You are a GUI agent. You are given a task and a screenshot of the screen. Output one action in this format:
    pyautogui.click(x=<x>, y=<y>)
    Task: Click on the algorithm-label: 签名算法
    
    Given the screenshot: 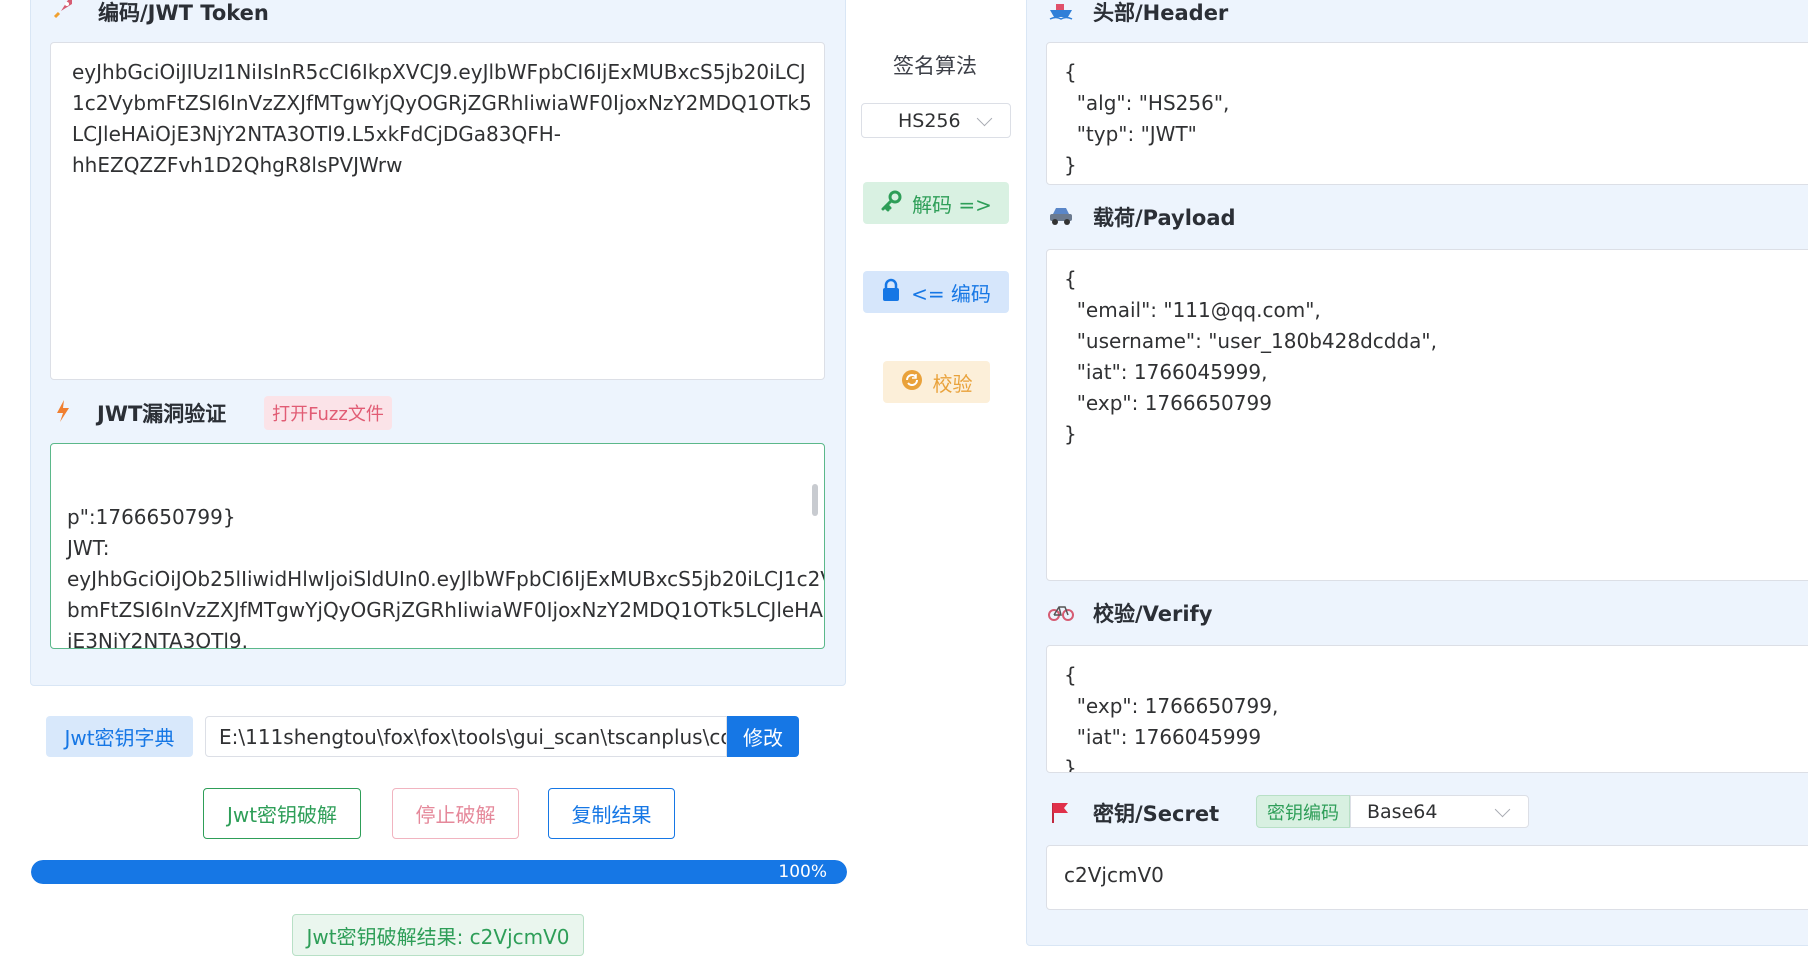 What is the action you would take?
    pyautogui.click(x=935, y=66)
    